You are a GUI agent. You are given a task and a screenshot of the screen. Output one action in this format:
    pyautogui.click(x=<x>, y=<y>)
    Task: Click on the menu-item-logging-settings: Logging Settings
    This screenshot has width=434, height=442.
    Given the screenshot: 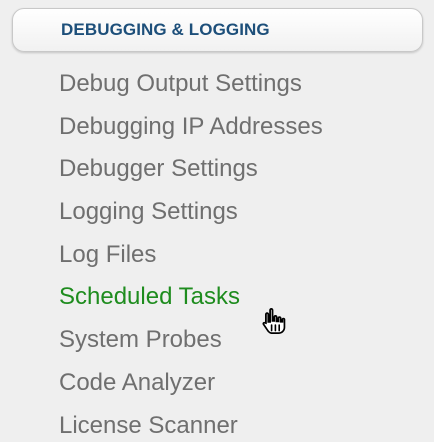 What is the action you would take?
    pyautogui.click(x=191, y=212)
    